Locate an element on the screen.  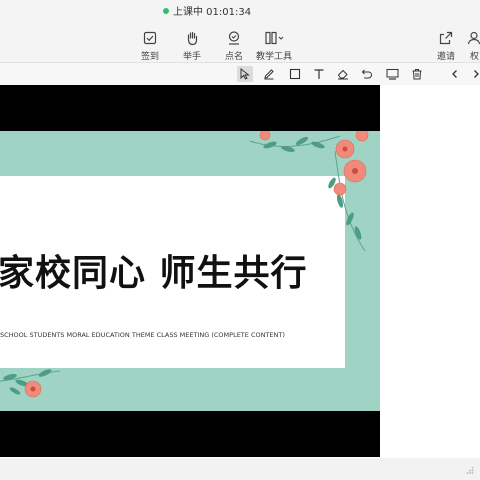
prev-page-button is located at coordinates (455, 74).